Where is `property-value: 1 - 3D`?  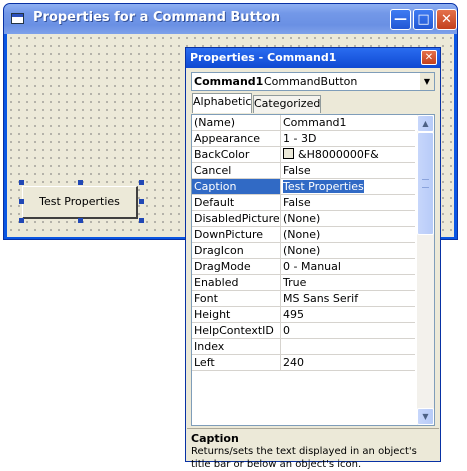 property-value: 1 - 3D is located at coordinates (348, 138).